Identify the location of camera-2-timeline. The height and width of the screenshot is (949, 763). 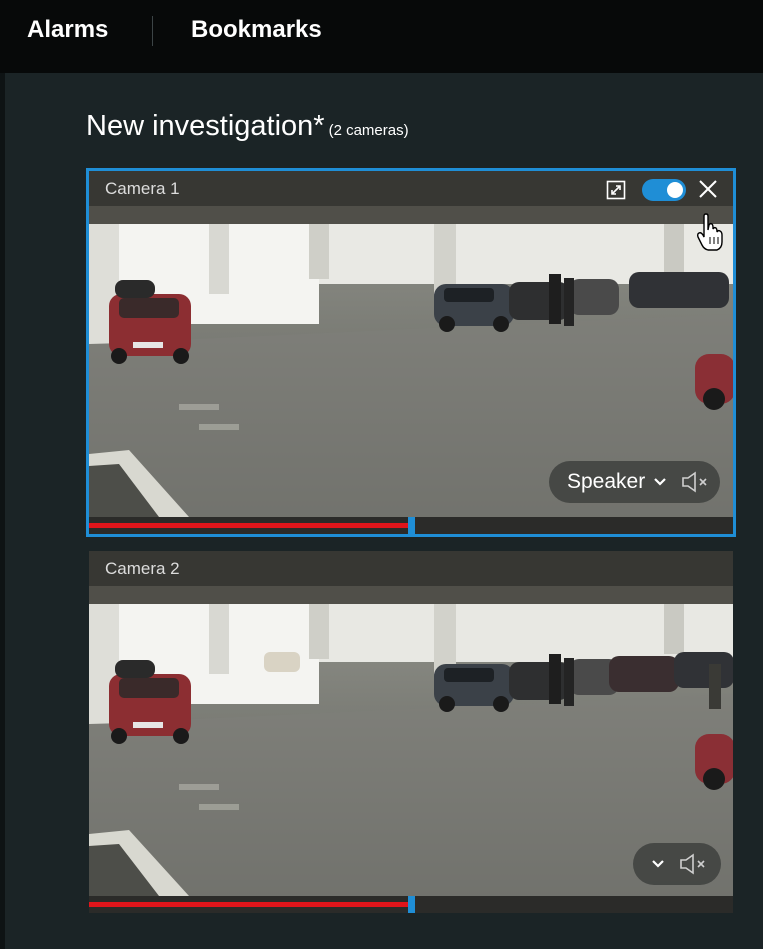
(411, 904).